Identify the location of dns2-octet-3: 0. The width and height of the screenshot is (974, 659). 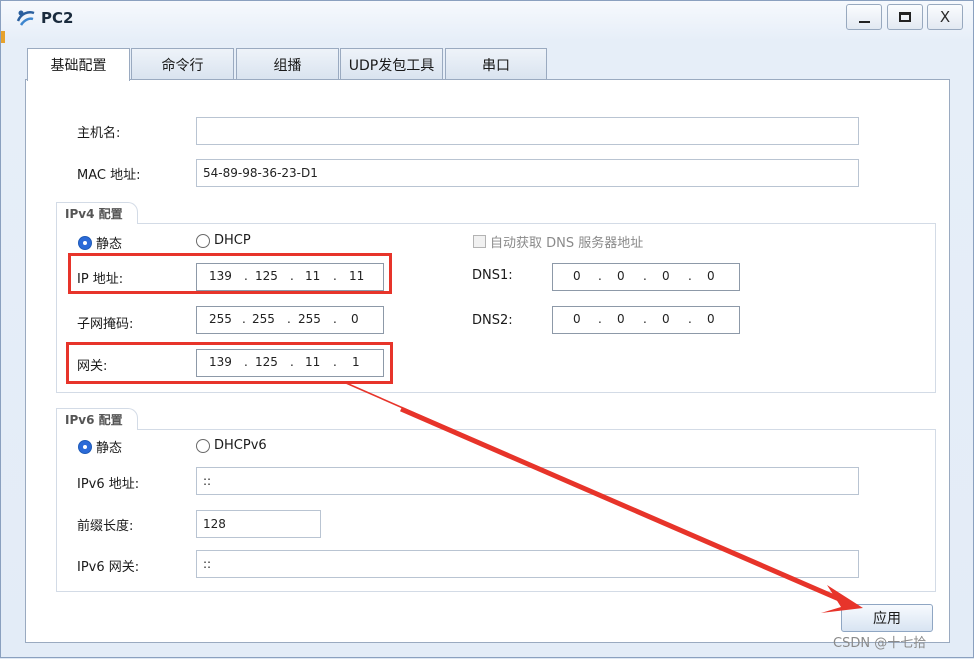
(666, 319).